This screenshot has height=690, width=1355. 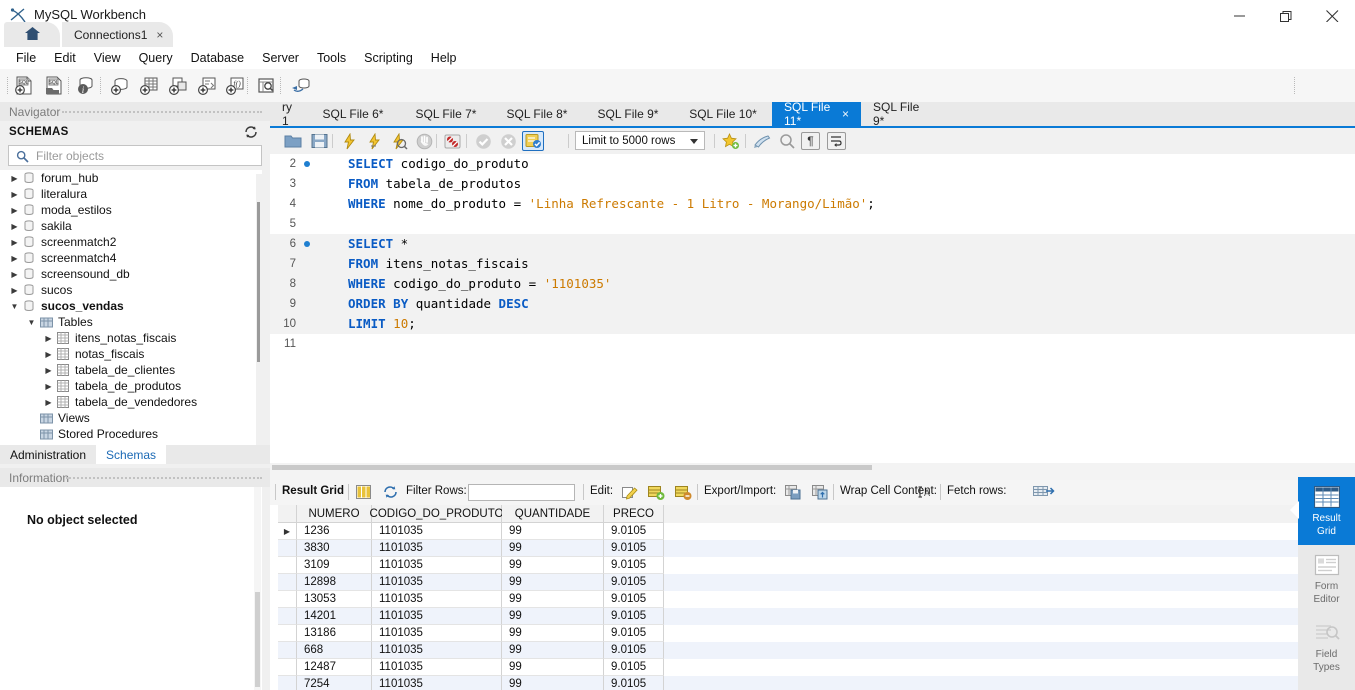 What do you see at coordinates (131, 402) in the screenshot?
I see `tree-item-tabela-de-vendedores: ▶ tabela_de_vendedores` at bounding box center [131, 402].